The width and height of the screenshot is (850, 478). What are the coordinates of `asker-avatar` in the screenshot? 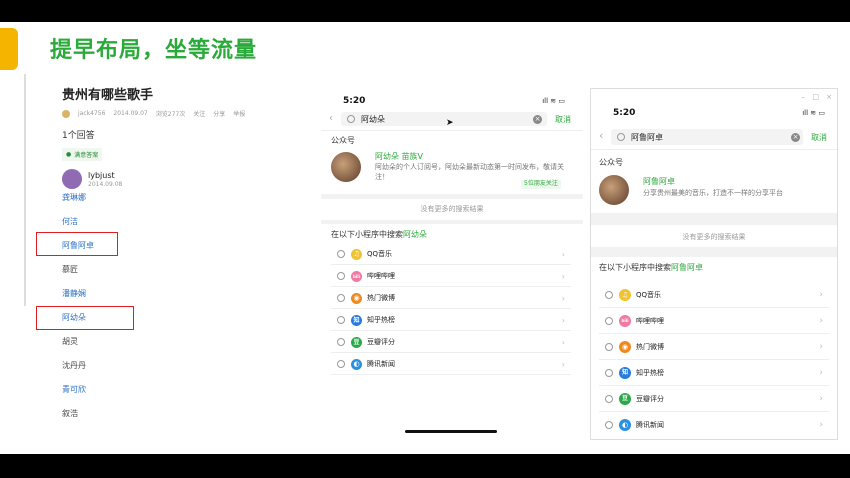 It's located at (66, 113).